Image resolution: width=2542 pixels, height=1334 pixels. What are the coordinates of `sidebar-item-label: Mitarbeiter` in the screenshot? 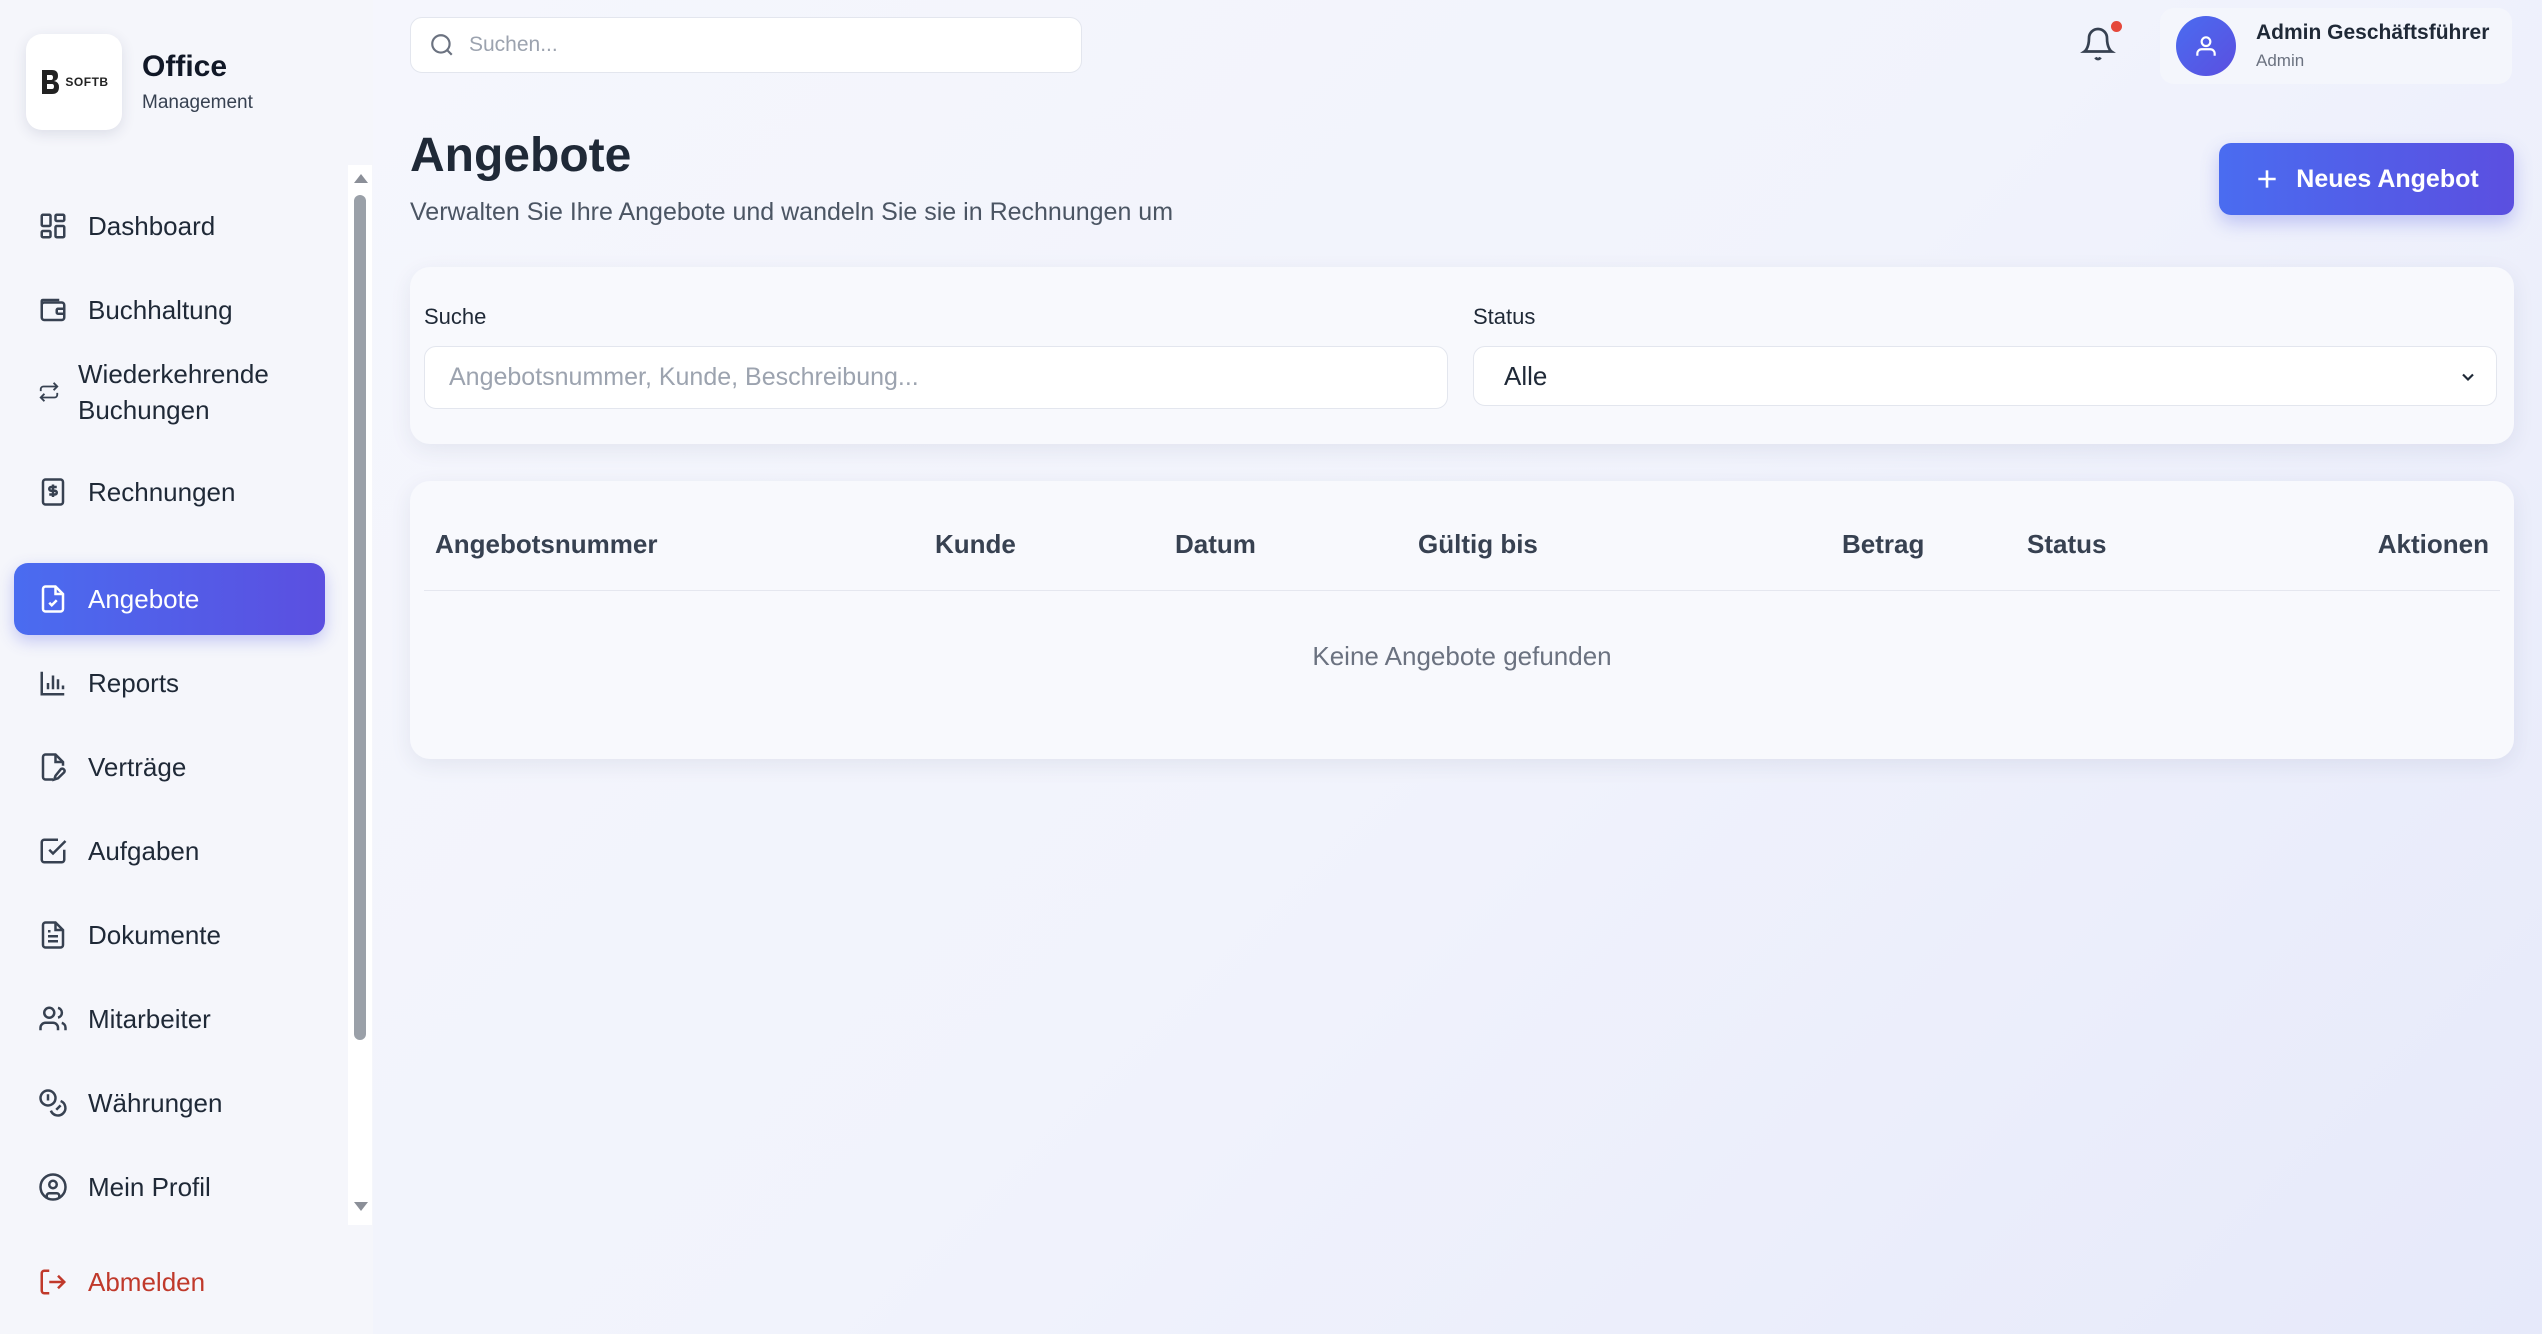 It's located at (149, 1018).